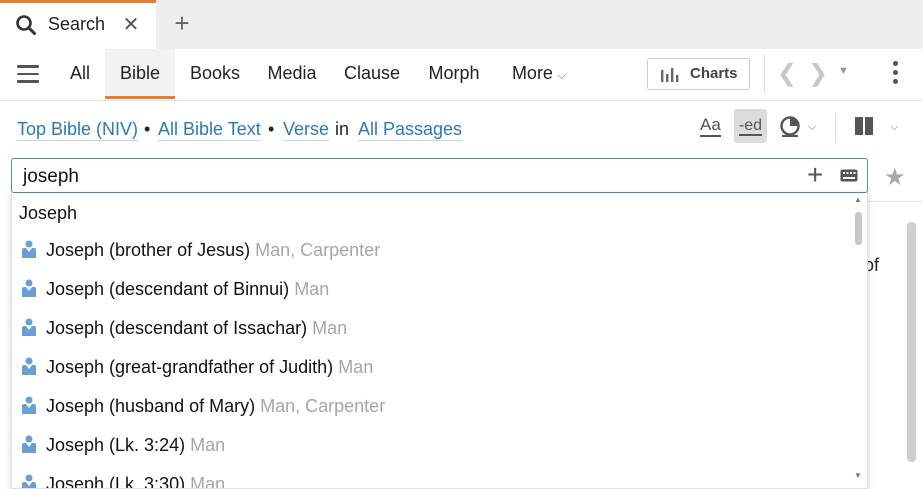 Image resolution: width=923 pixels, height=489 pixels. I want to click on bar-chart-icon, so click(670, 75).